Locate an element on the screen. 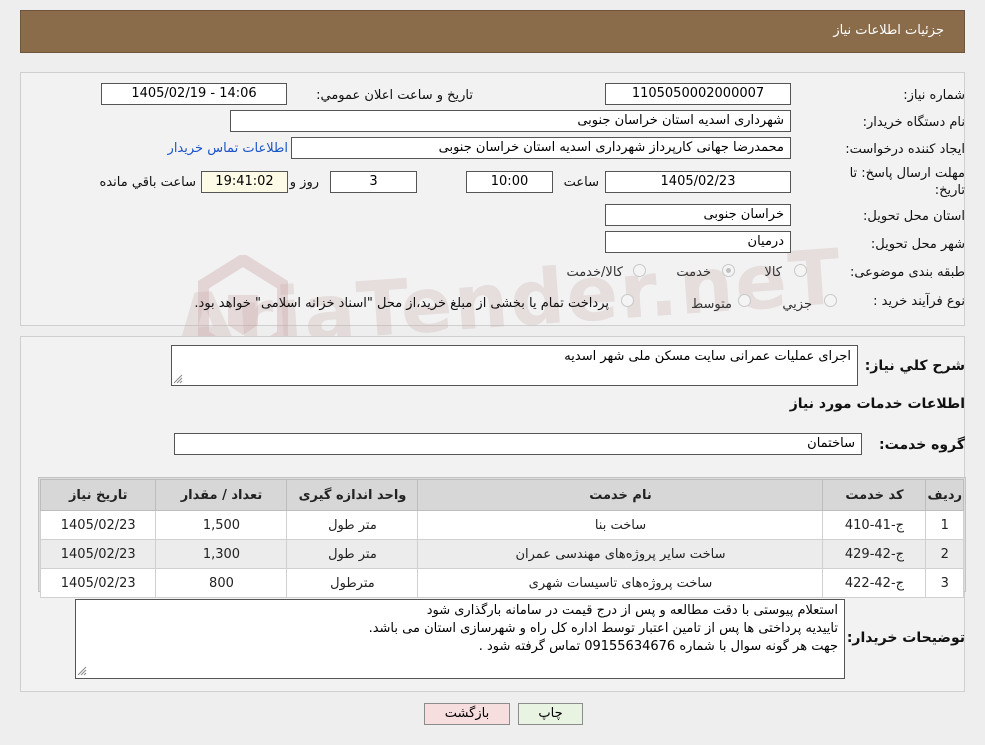  days-label: روز و is located at coordinates (304, 182).